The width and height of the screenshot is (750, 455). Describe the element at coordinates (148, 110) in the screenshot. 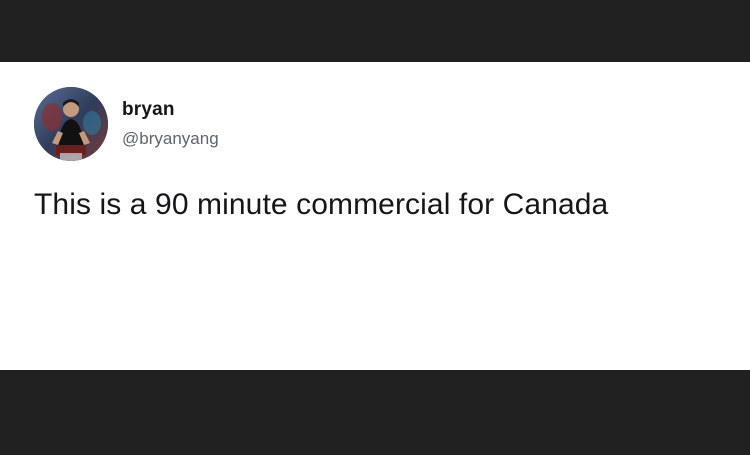

I see `display-name: bryan` at that location.